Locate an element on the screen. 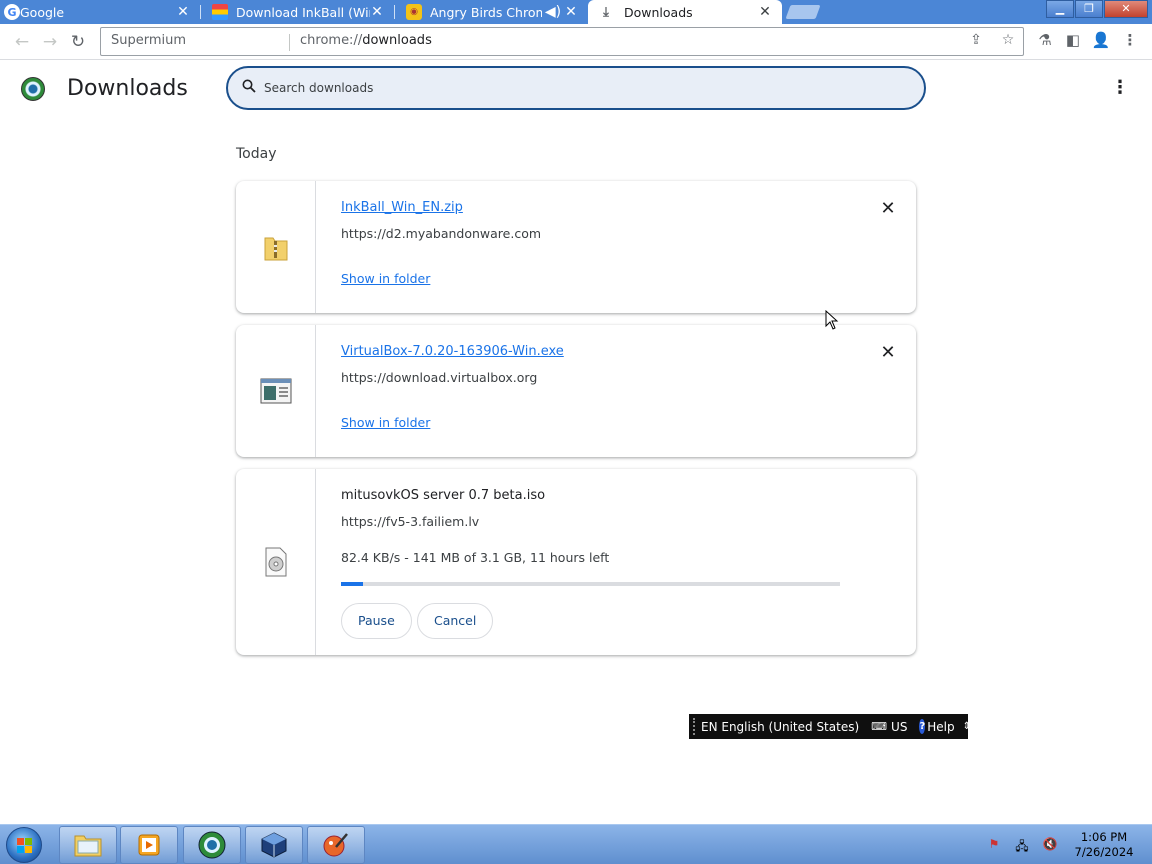 The width and height of the screenshot is (1152, 864). language-bar-grip is located at coordinates (694, 726).